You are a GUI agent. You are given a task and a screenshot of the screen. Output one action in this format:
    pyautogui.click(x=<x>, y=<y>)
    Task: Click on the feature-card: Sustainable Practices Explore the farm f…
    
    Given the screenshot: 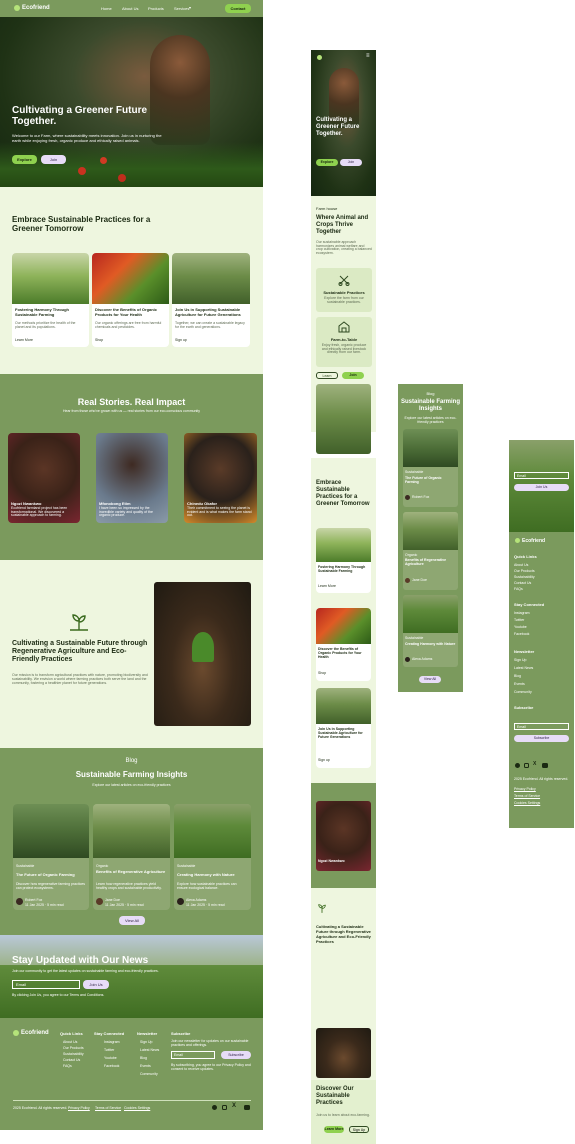 What is the action you would take?
    pyautogui.click(x=344, y=290)
    